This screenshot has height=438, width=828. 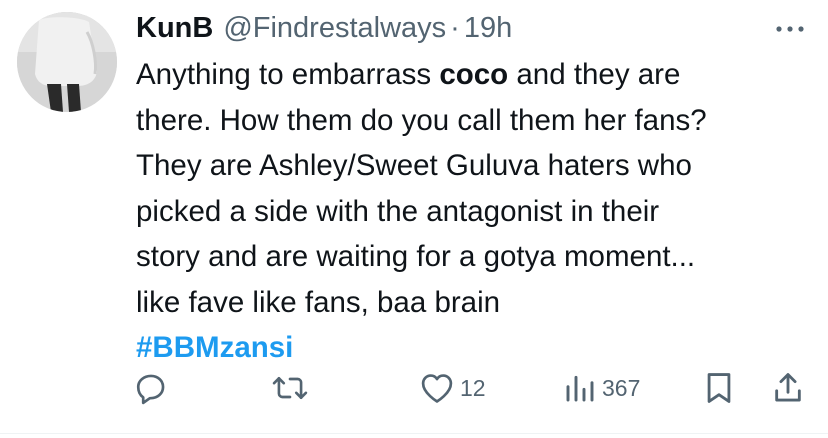 What do you see at coordinates (437, 388) in the screenshot?
I see `heart-icon` at bounding box center [437, 388].